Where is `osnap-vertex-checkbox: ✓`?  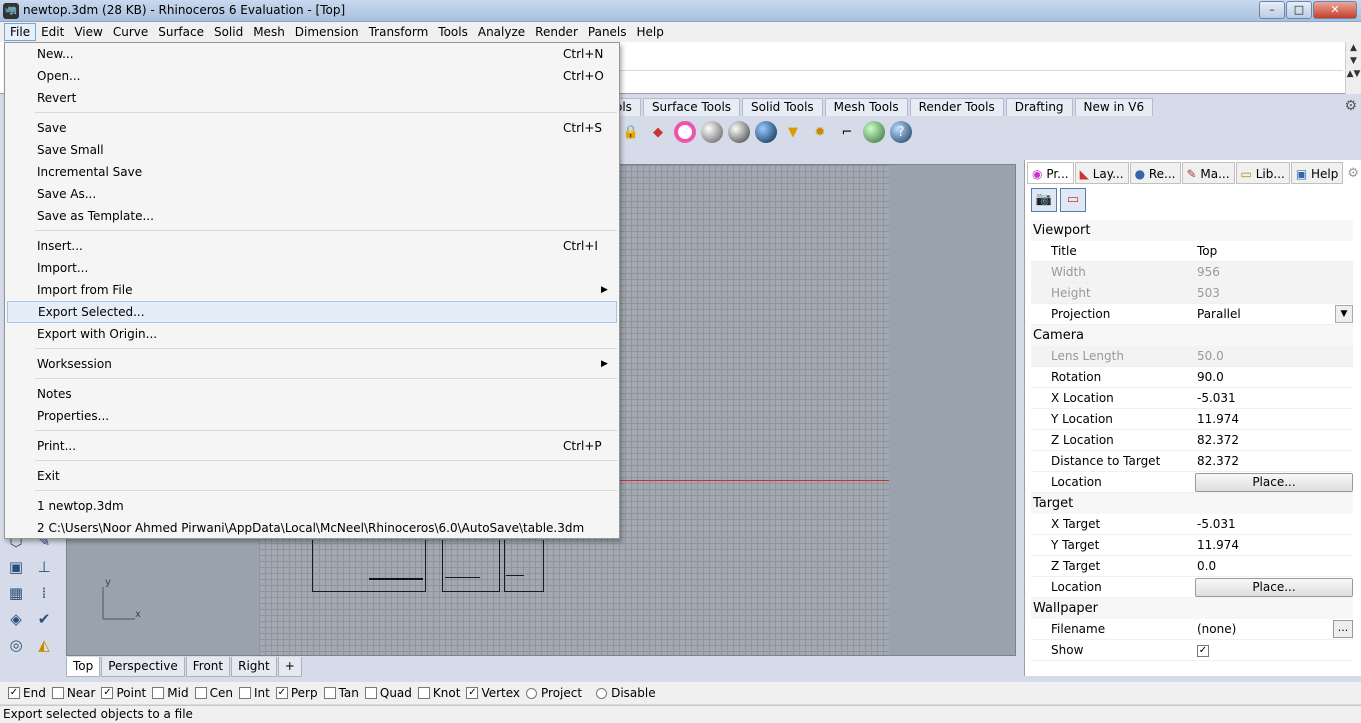
osnap-vertex-checkbox: ✓ is located at coordinates (472, 693).